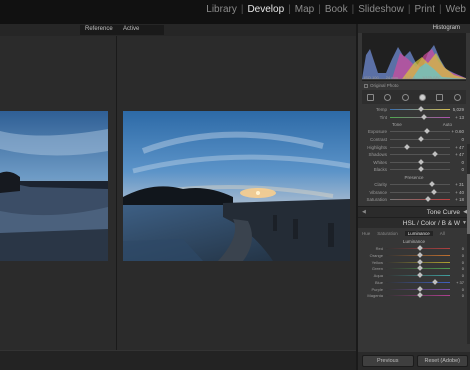  What do you see at coordinates (54, 186) in the screenshot?
I see `reference-photo` at bounding box center [54, 186].